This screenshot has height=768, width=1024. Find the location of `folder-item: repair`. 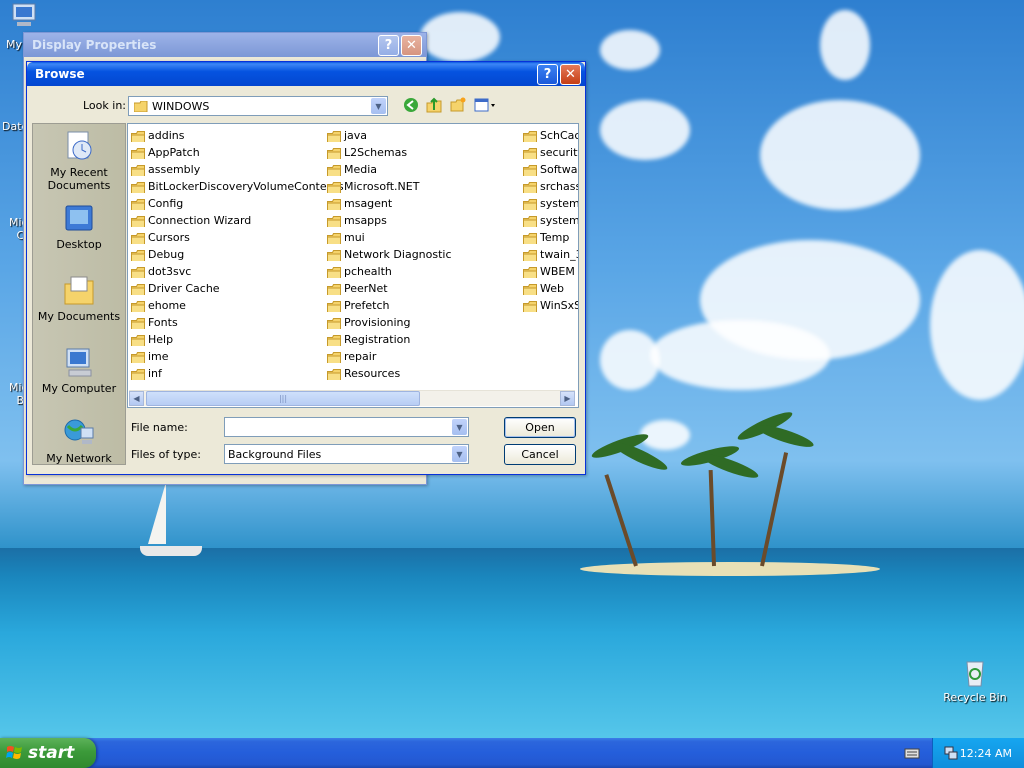

folder-item: repair is located at coordinates (389, 356).